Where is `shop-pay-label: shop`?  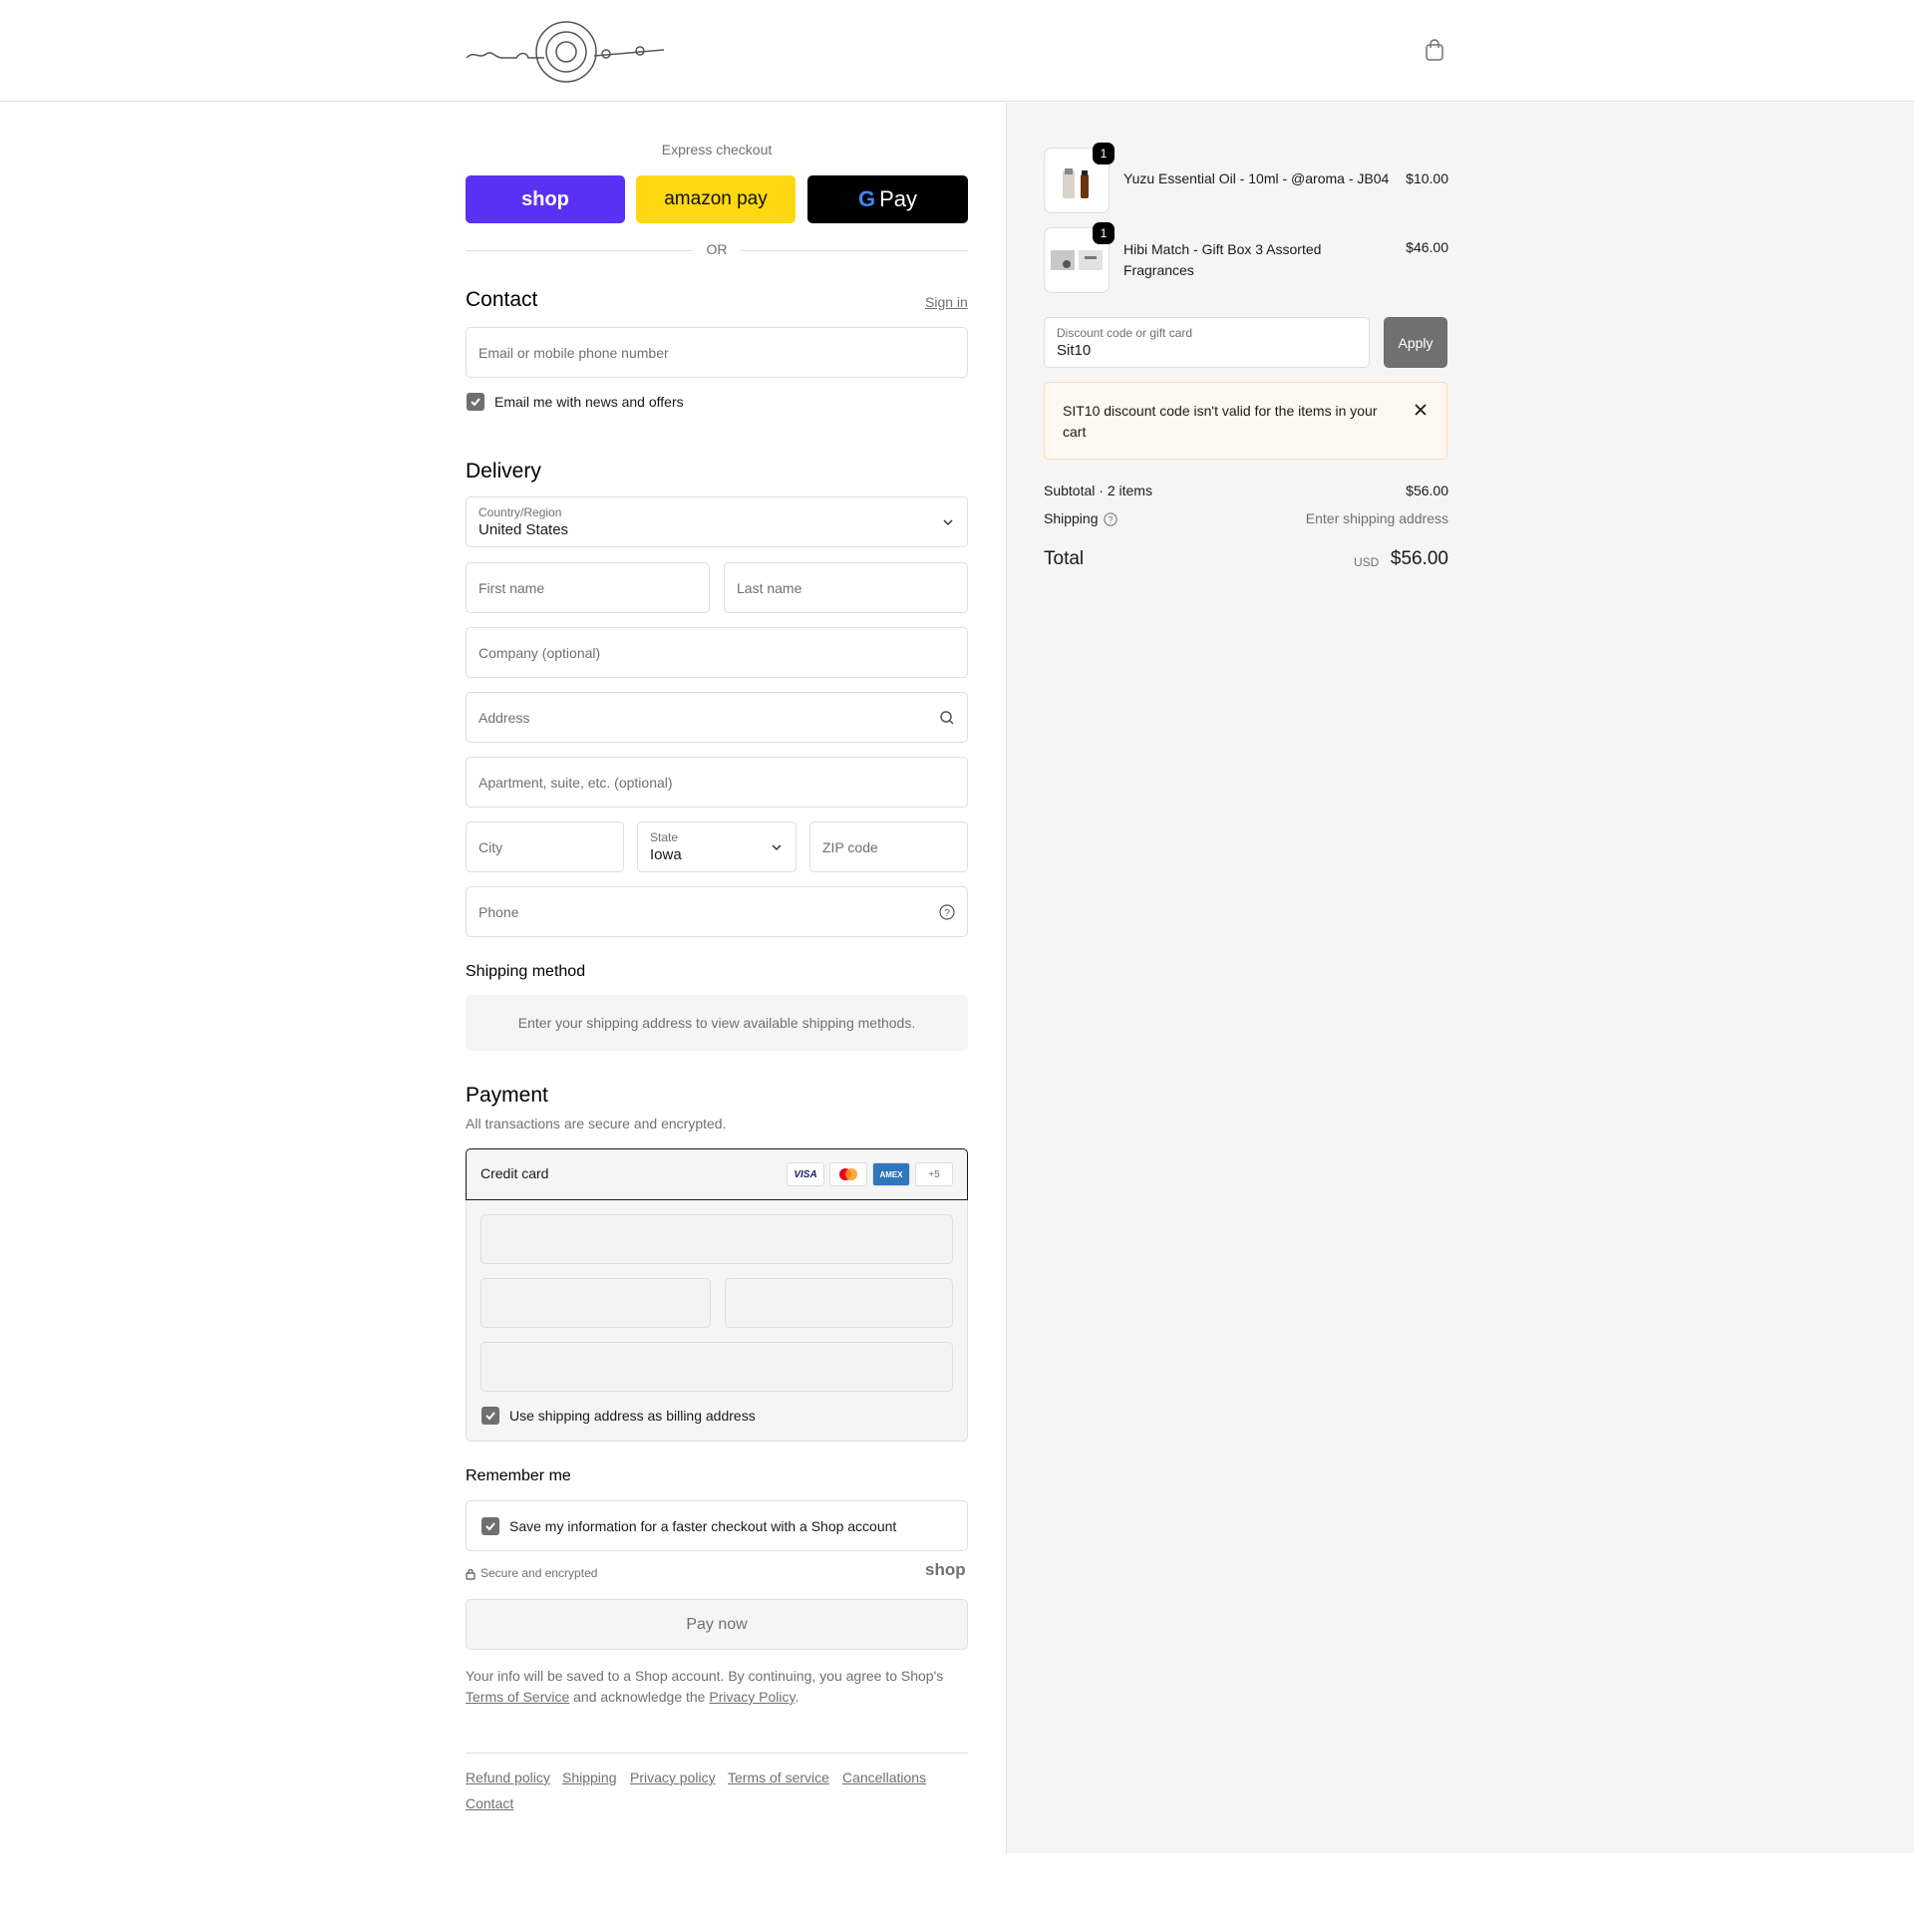 shop-pay-label: shop is located at coordinates (545, 198).